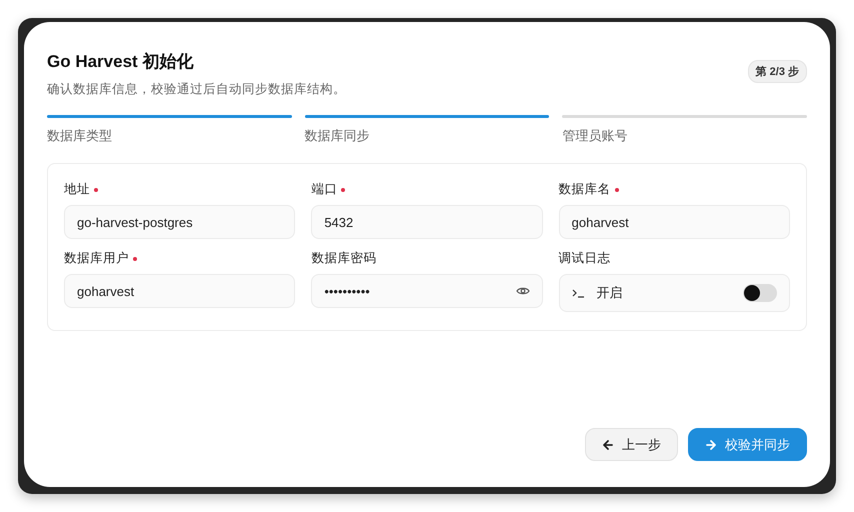 The image size is (854, 512). I want to click on step-badge: 第 2/3 步, so click(777, 71).